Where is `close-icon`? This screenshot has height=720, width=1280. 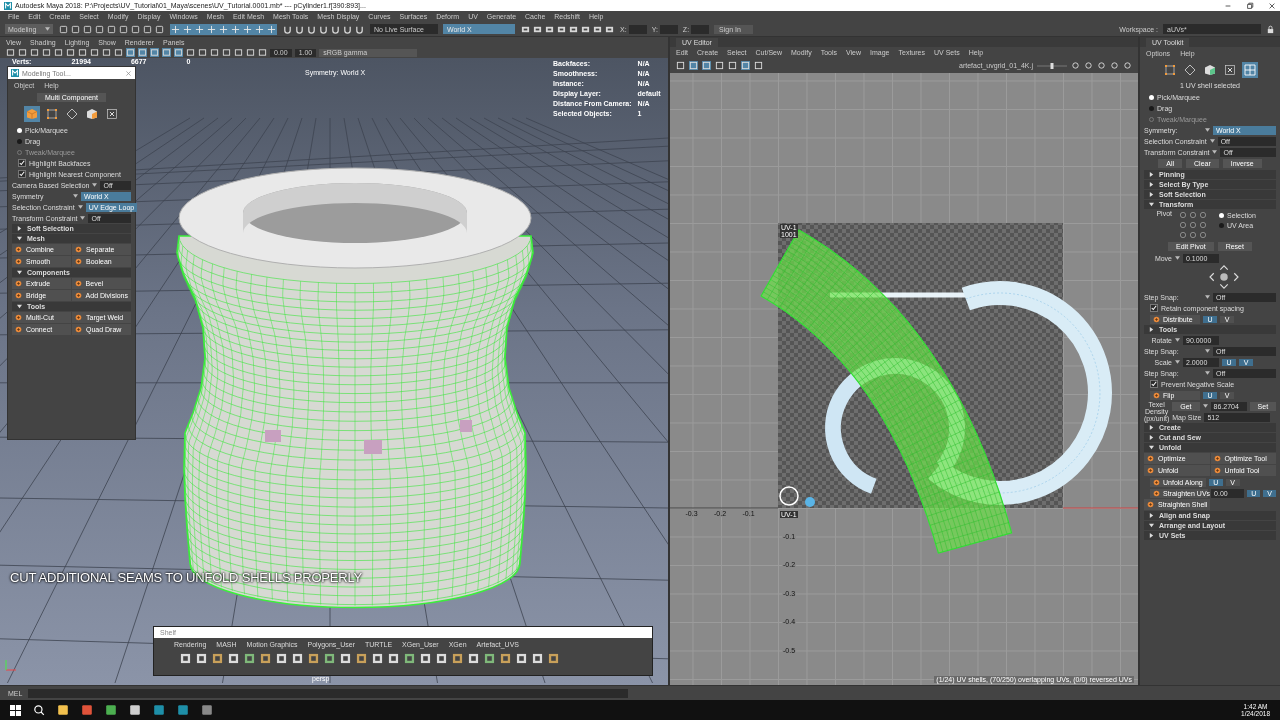
close-icon is located at coordinates (1272, 5).